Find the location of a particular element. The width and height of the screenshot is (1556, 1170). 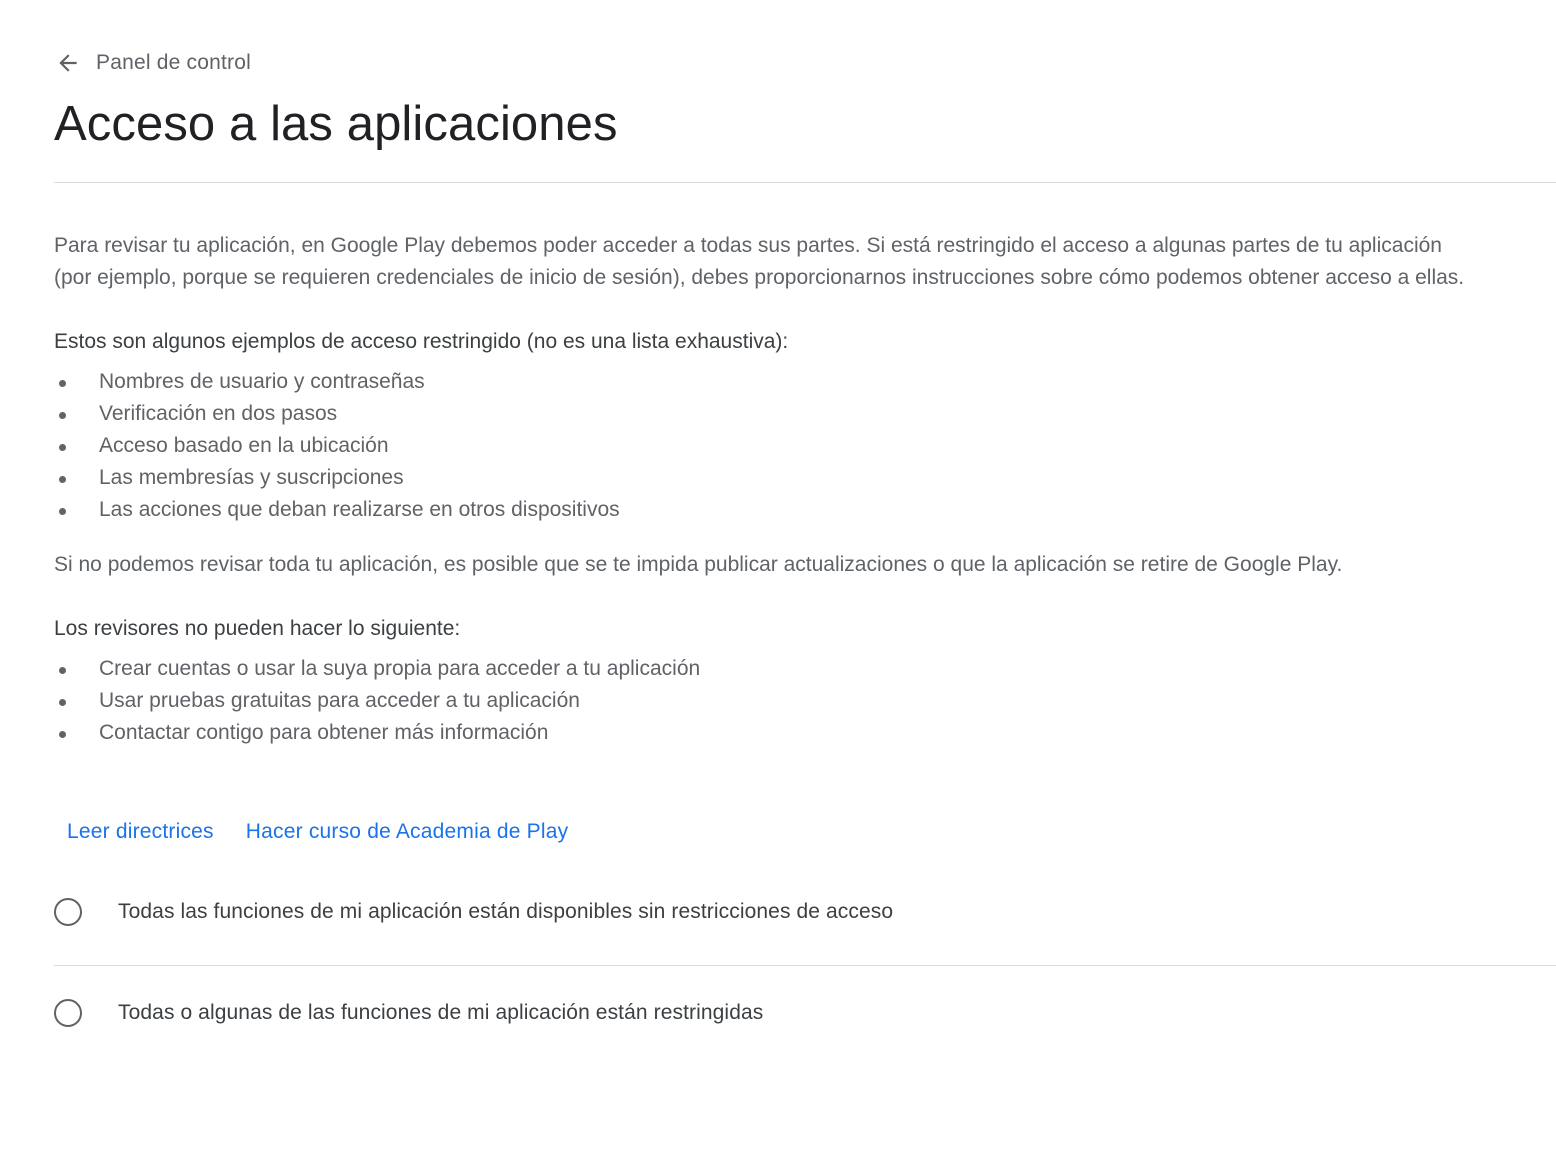

list-item: Acceso basado en la ubicación is located at coordinates (774, 446).